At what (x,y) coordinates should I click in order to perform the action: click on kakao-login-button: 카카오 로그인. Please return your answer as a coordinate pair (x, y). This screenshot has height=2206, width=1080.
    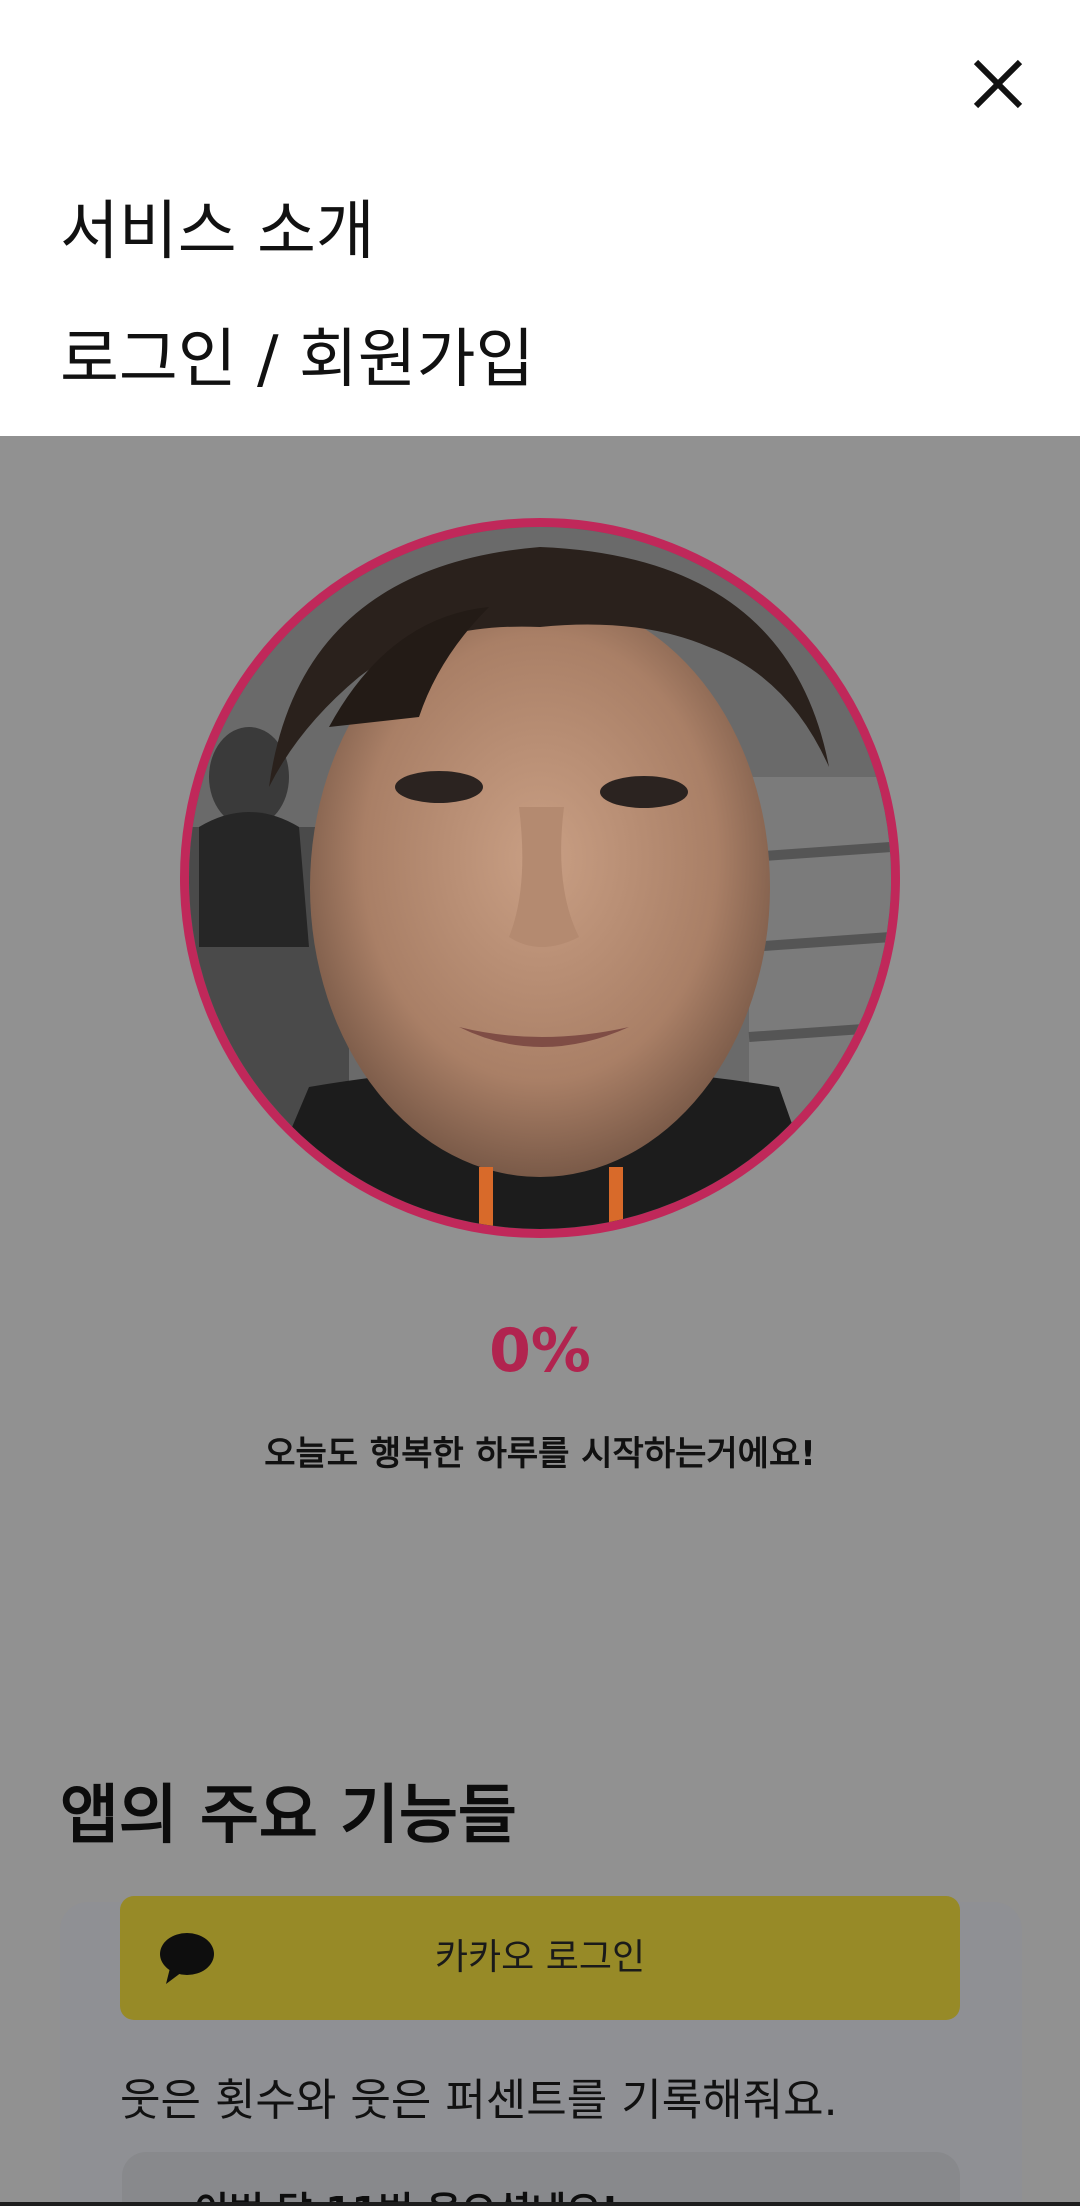
    Looking at the image, I should click on (540, 1958).